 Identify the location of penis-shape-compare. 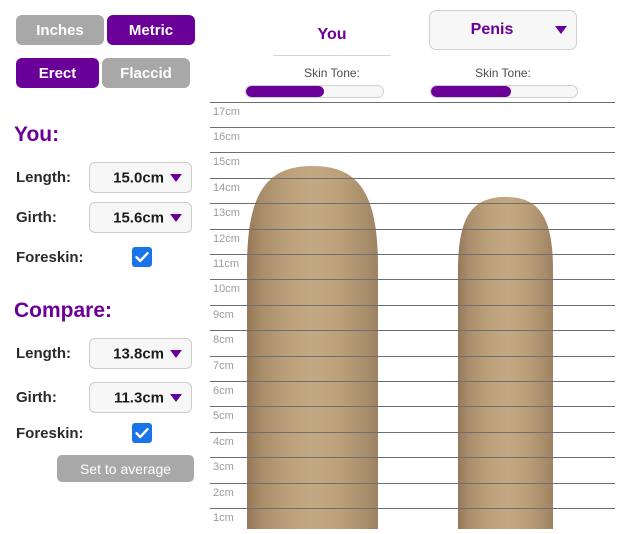
(505, 363).